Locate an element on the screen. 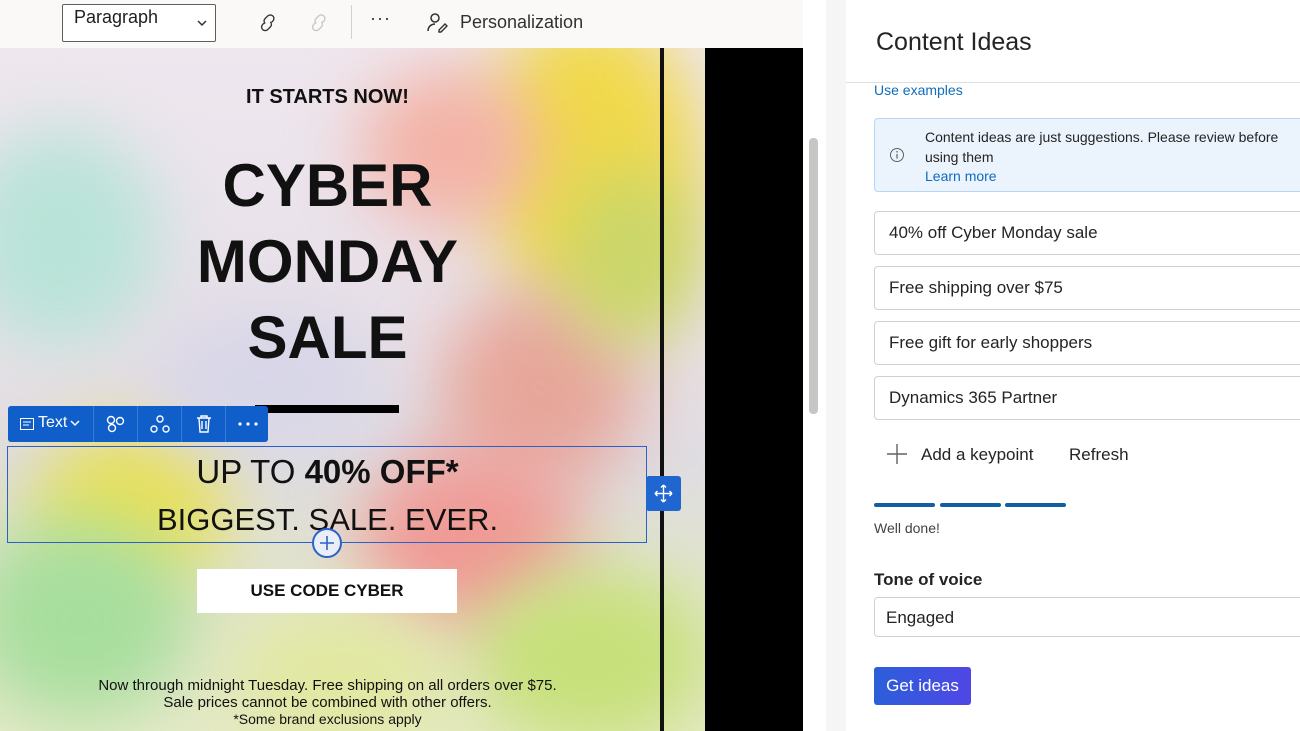 The width and height of the screenshot is (1300, 731). pane-gutter is located at coordinates (836, 365).